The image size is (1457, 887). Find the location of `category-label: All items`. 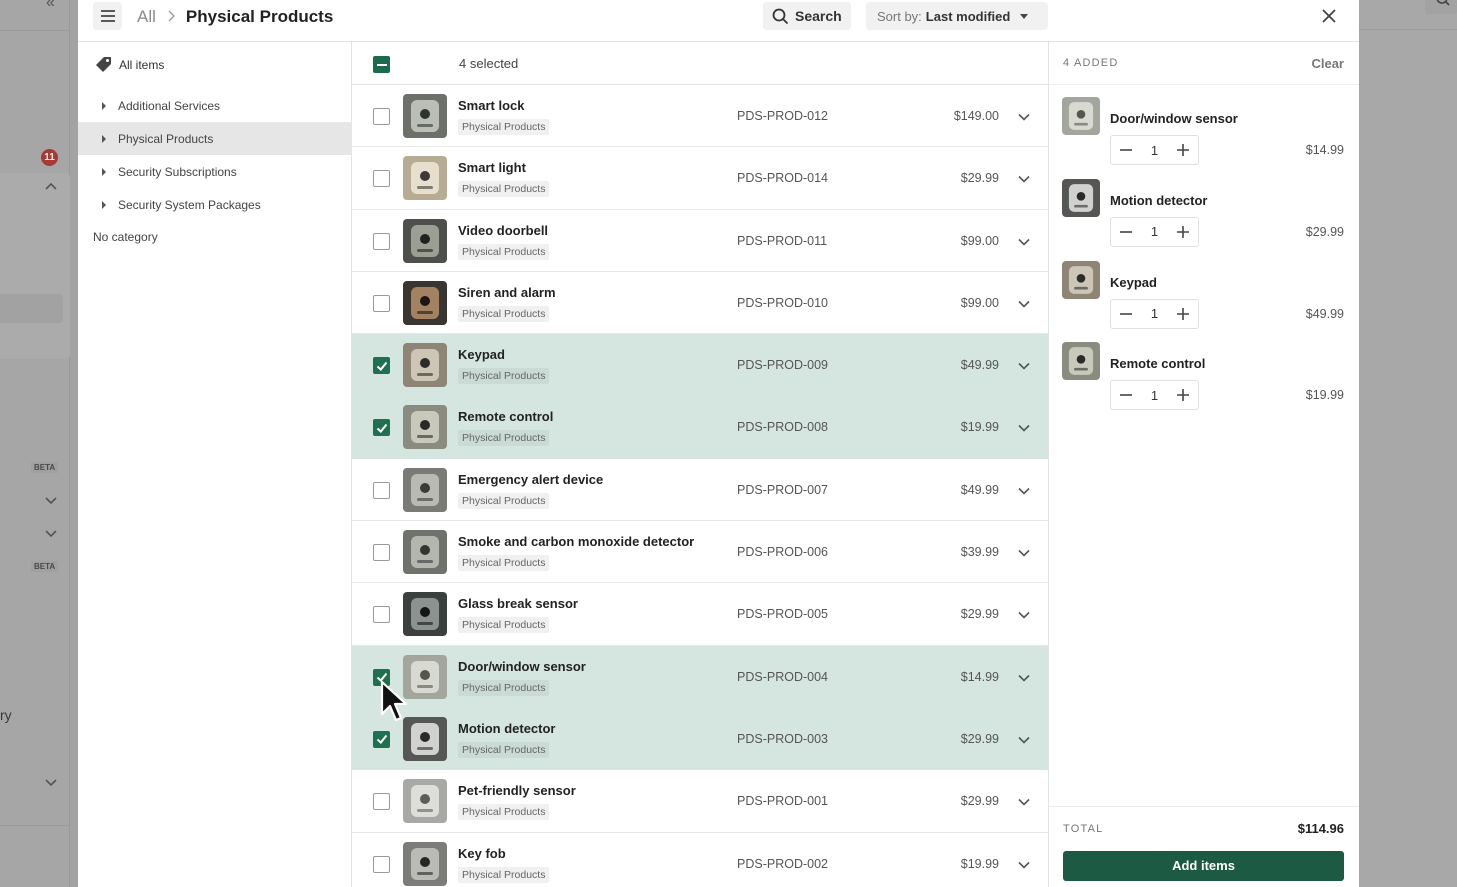

category-label: All items is located at coordinates (142, 64).